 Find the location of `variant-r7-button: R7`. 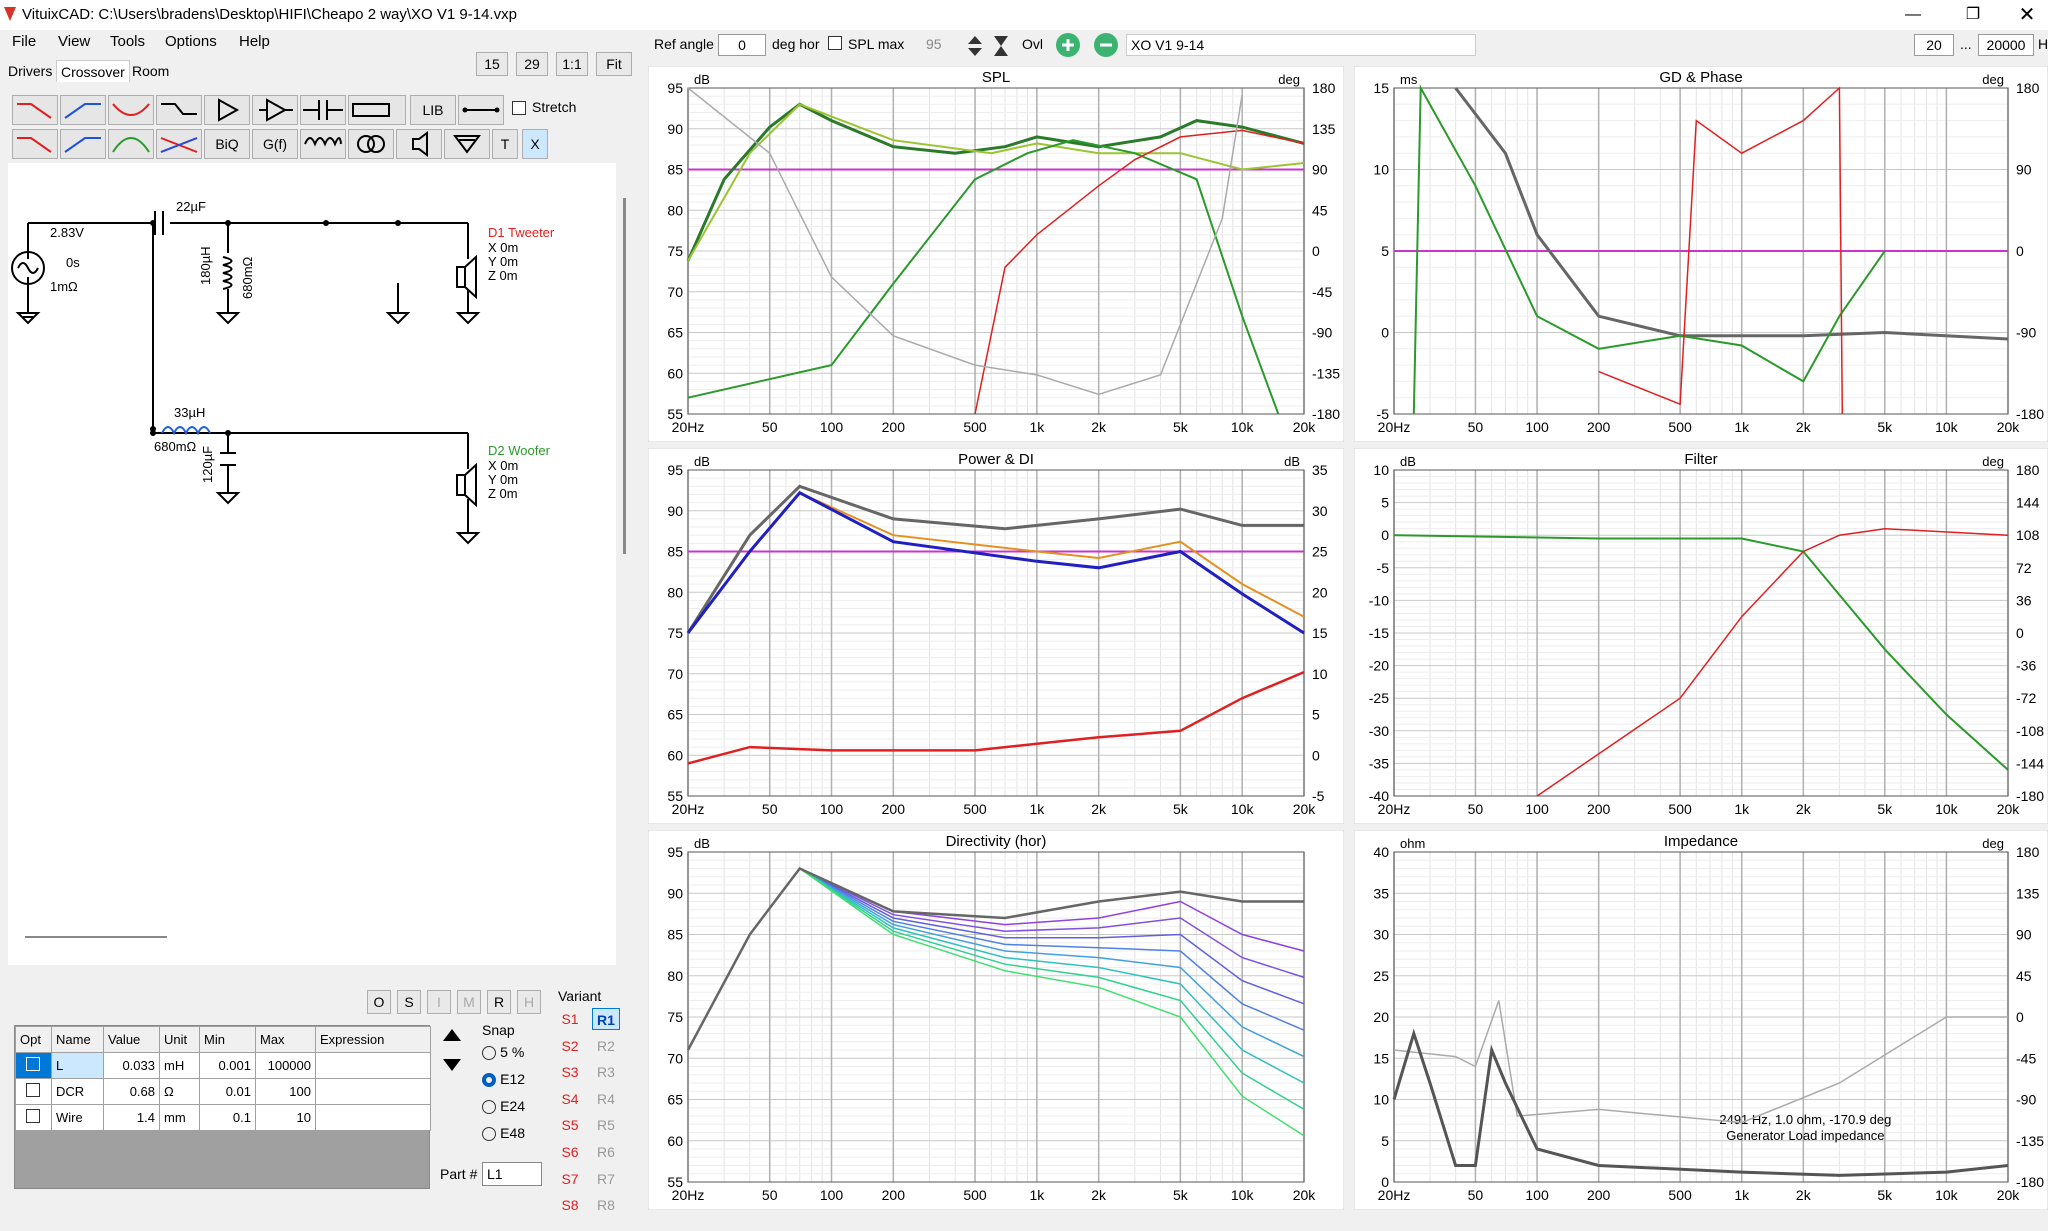

variant-r7-button: R7 is located at coordinates (606, 1179).